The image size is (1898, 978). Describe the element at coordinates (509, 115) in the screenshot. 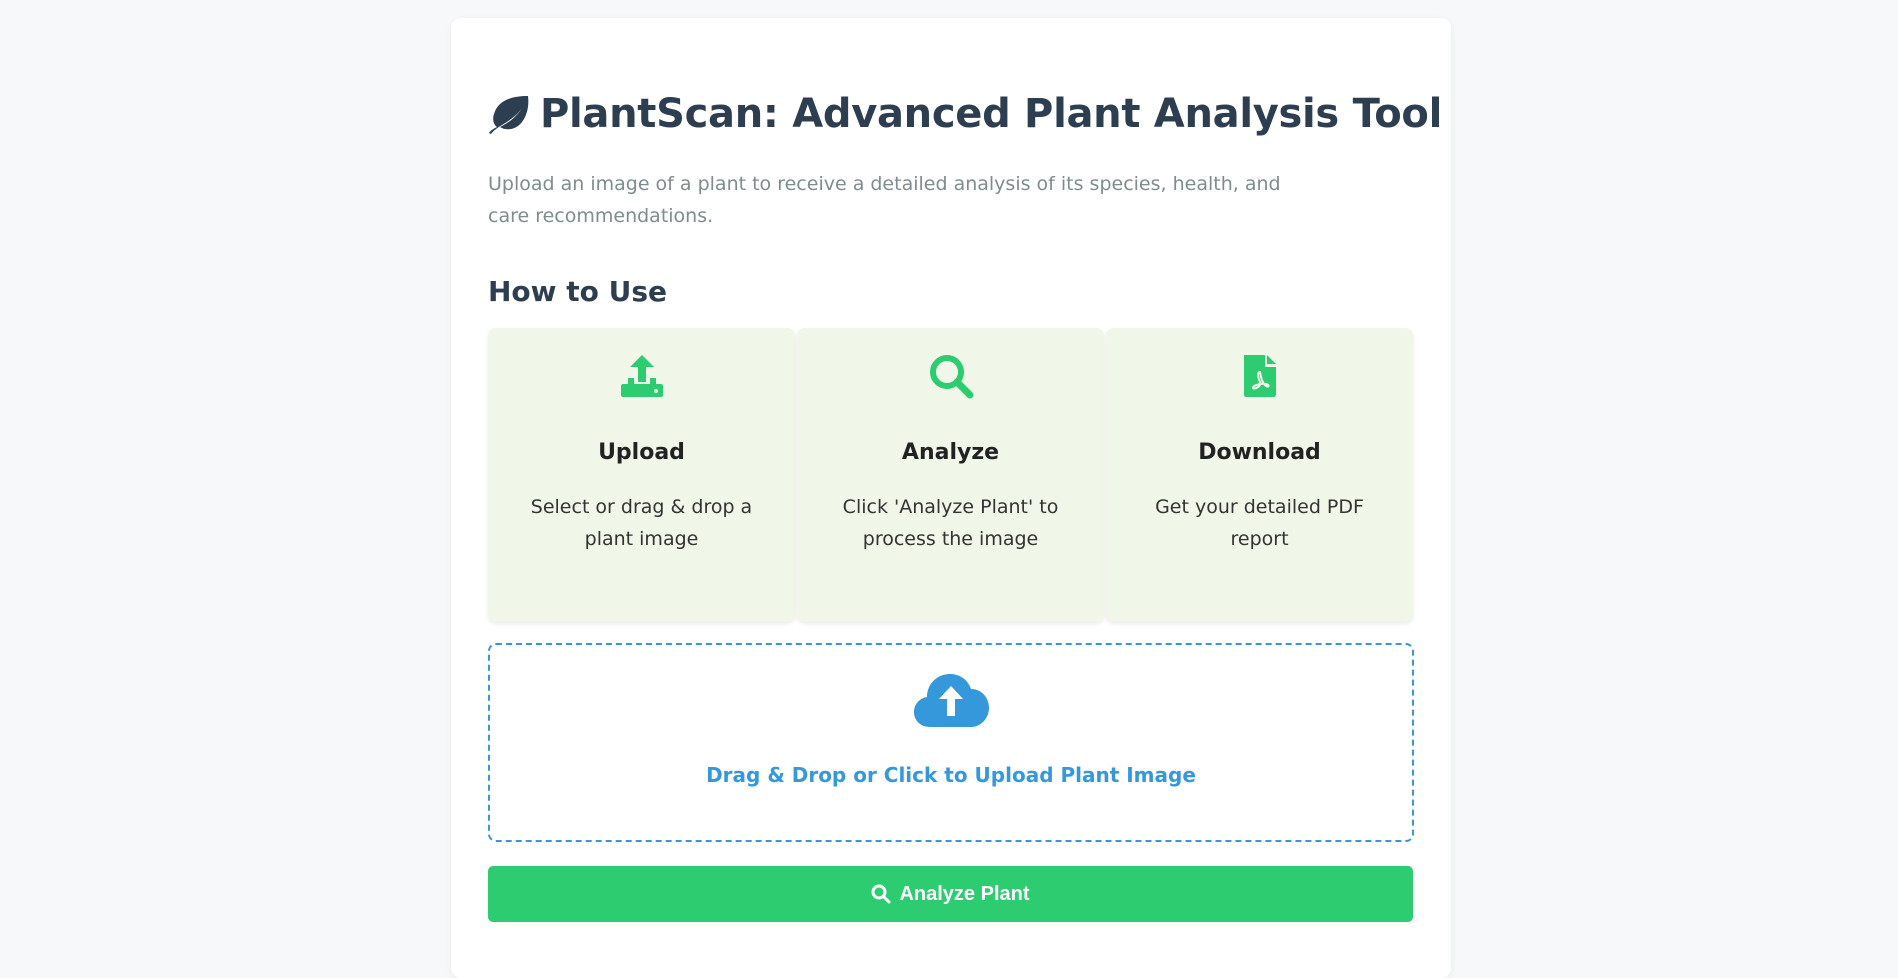

I see `leaf-icon` at that location.